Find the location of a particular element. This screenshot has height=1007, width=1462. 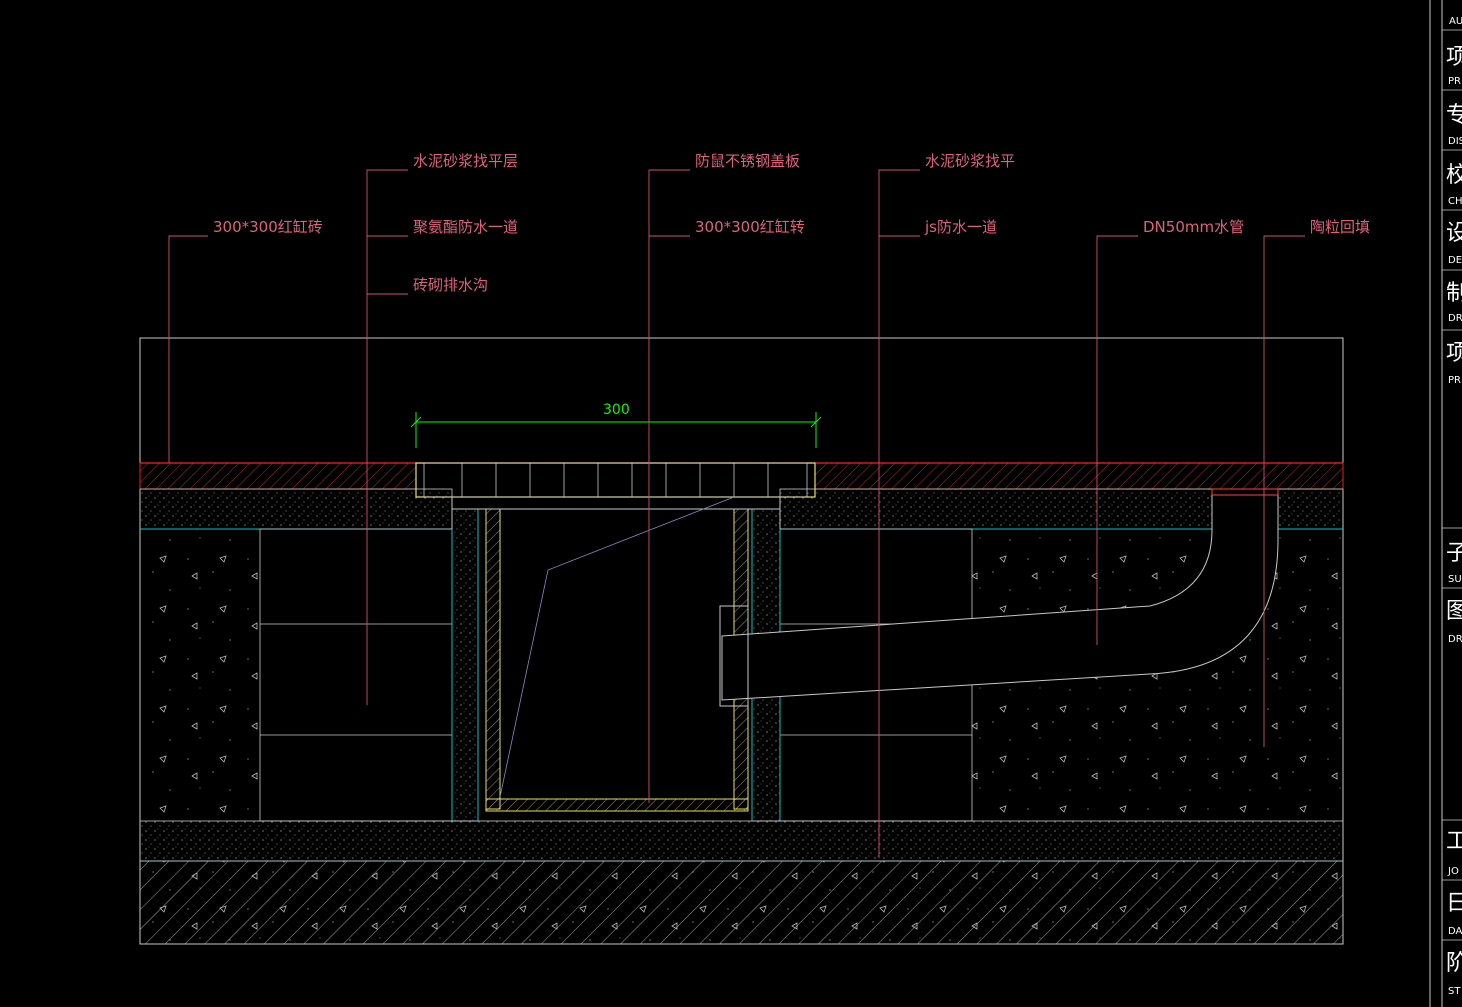

dimension-text: 300 is located at coordinates (616, 410).